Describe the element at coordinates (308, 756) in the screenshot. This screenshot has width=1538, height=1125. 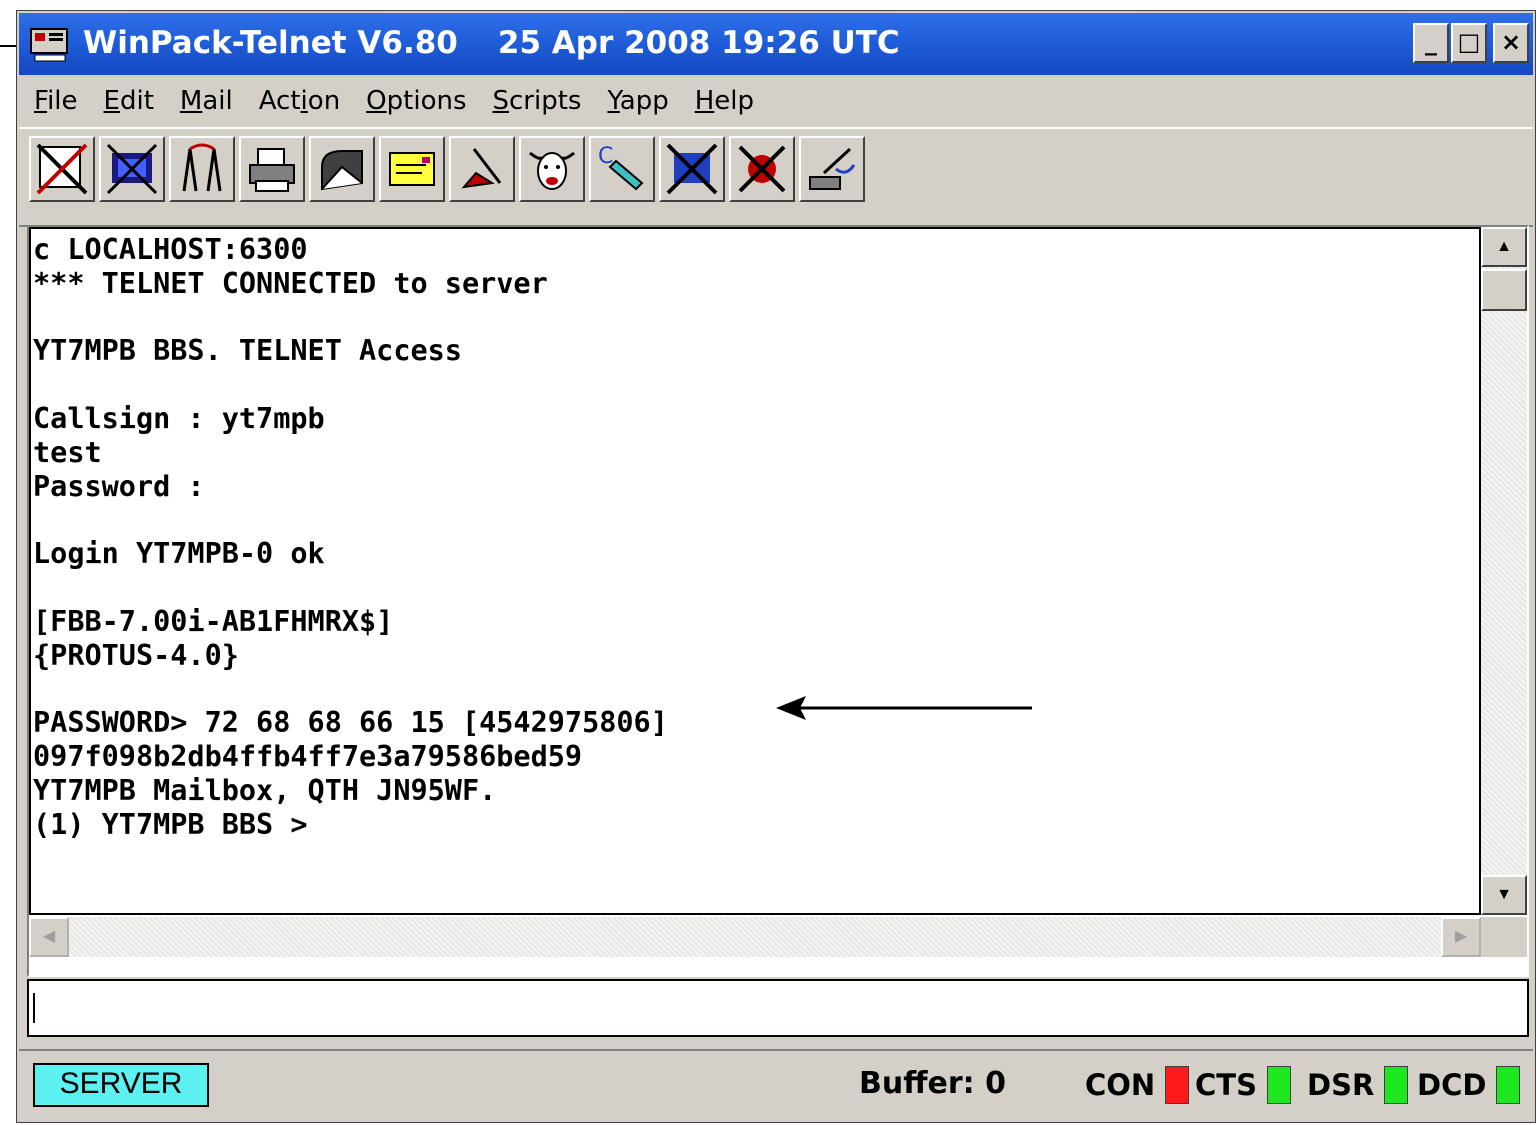
I see `terminal-line: 097f098b2db4ffb4ff7e3a79586bed59` at that location.